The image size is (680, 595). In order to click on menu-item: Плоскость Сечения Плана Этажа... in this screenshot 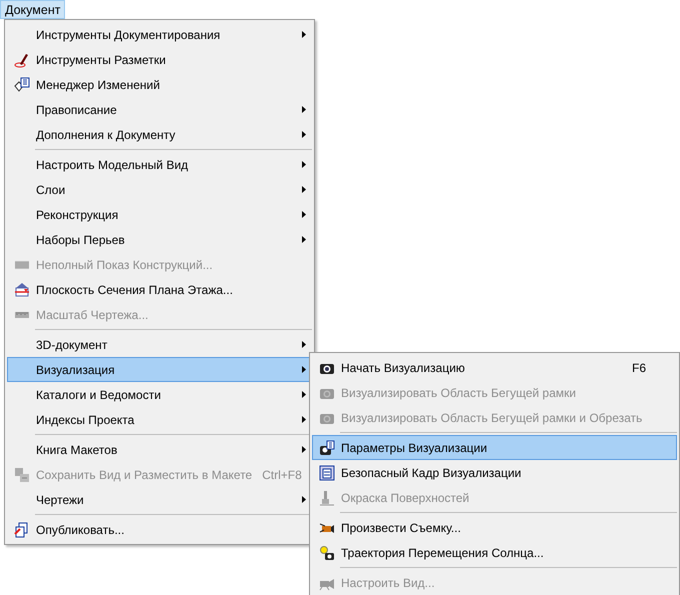, I will do `click(159, 289)`.